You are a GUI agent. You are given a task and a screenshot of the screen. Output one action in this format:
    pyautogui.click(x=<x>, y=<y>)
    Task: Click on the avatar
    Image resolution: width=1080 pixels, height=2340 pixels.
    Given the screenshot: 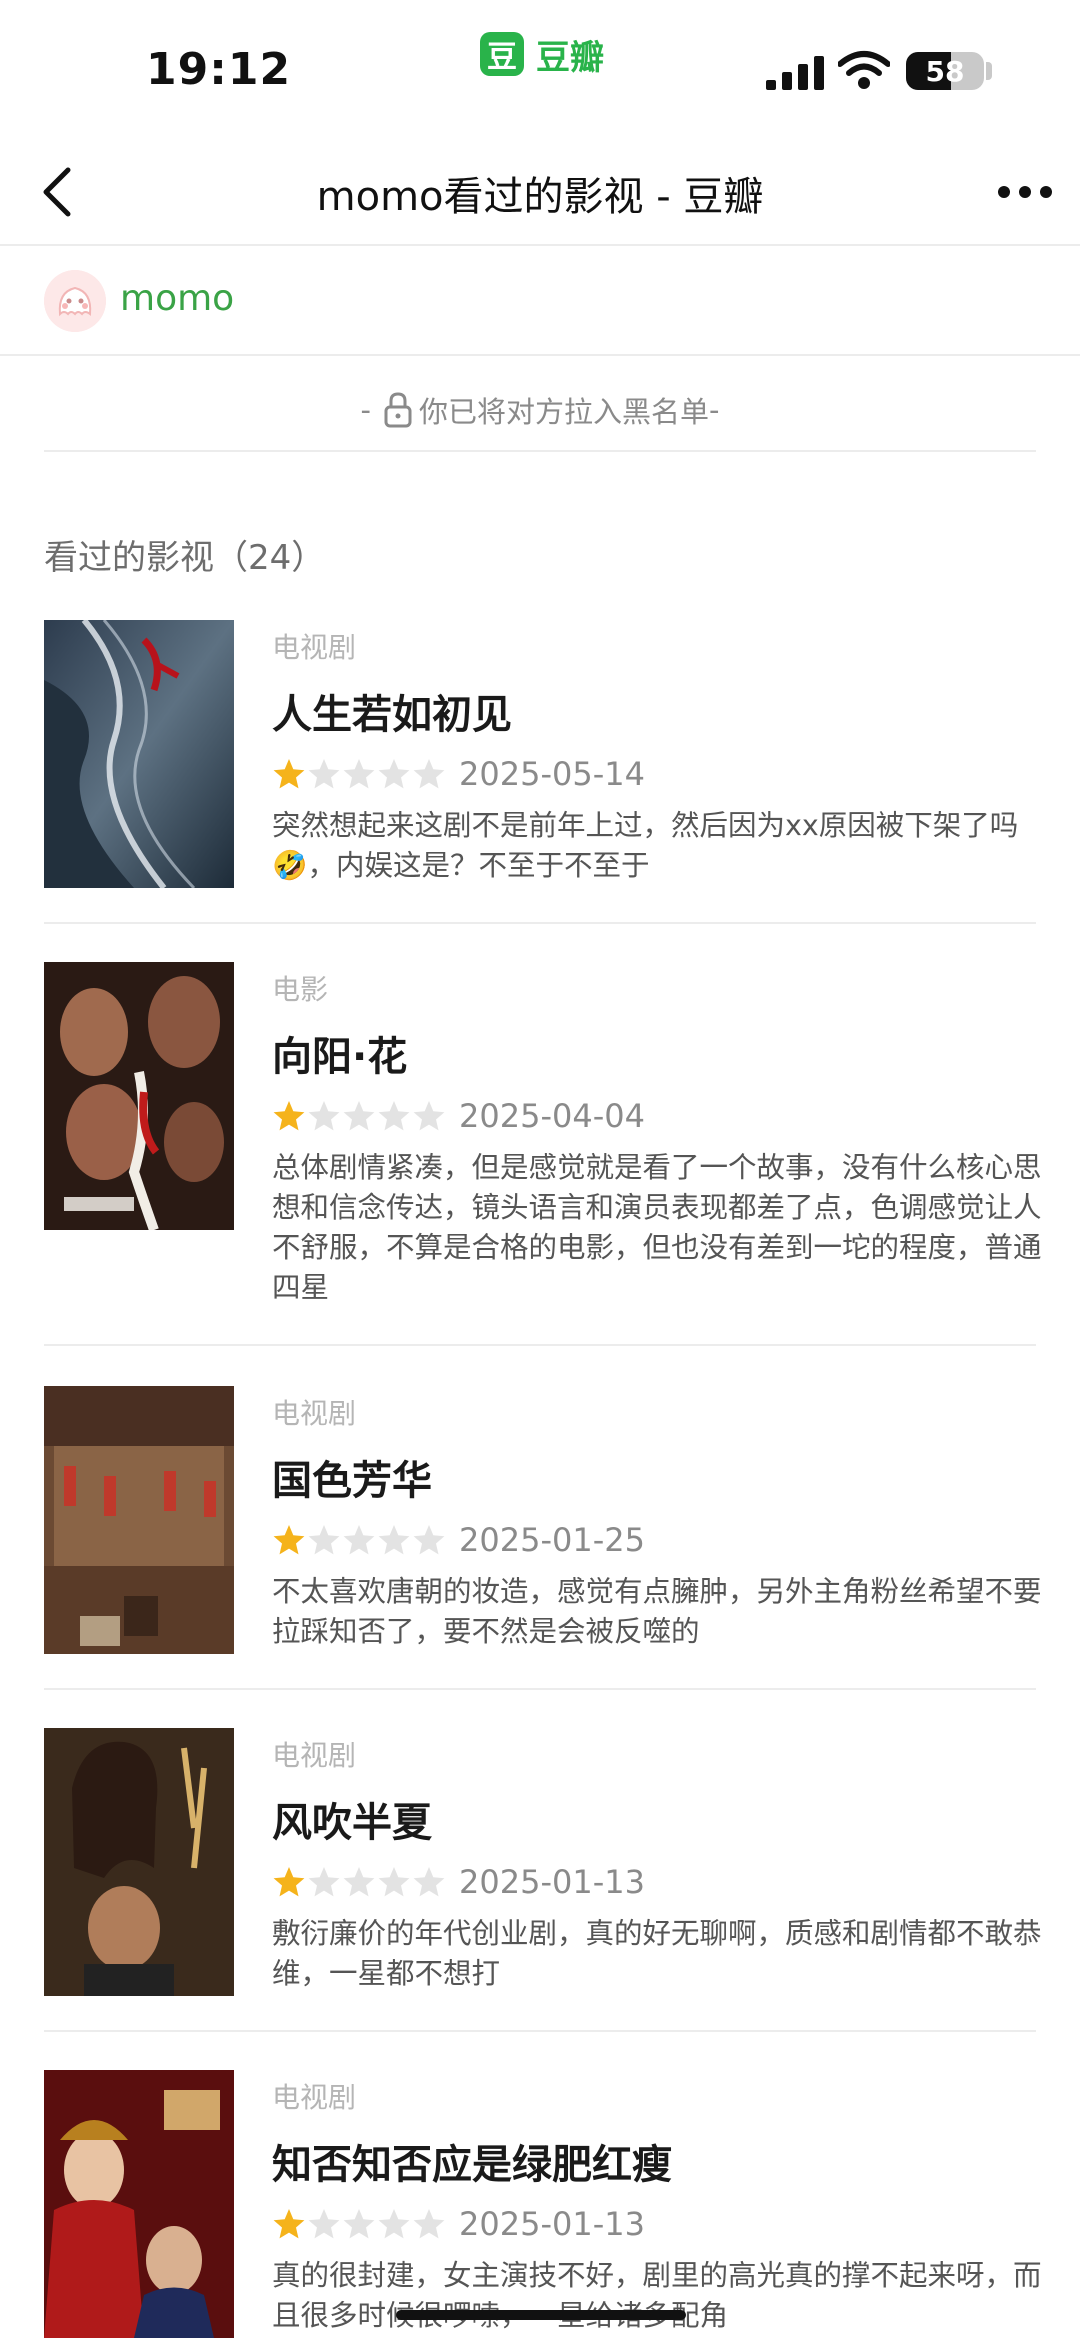 What is the action you would take?
    pyautogui.click(x=75, y=301)
    